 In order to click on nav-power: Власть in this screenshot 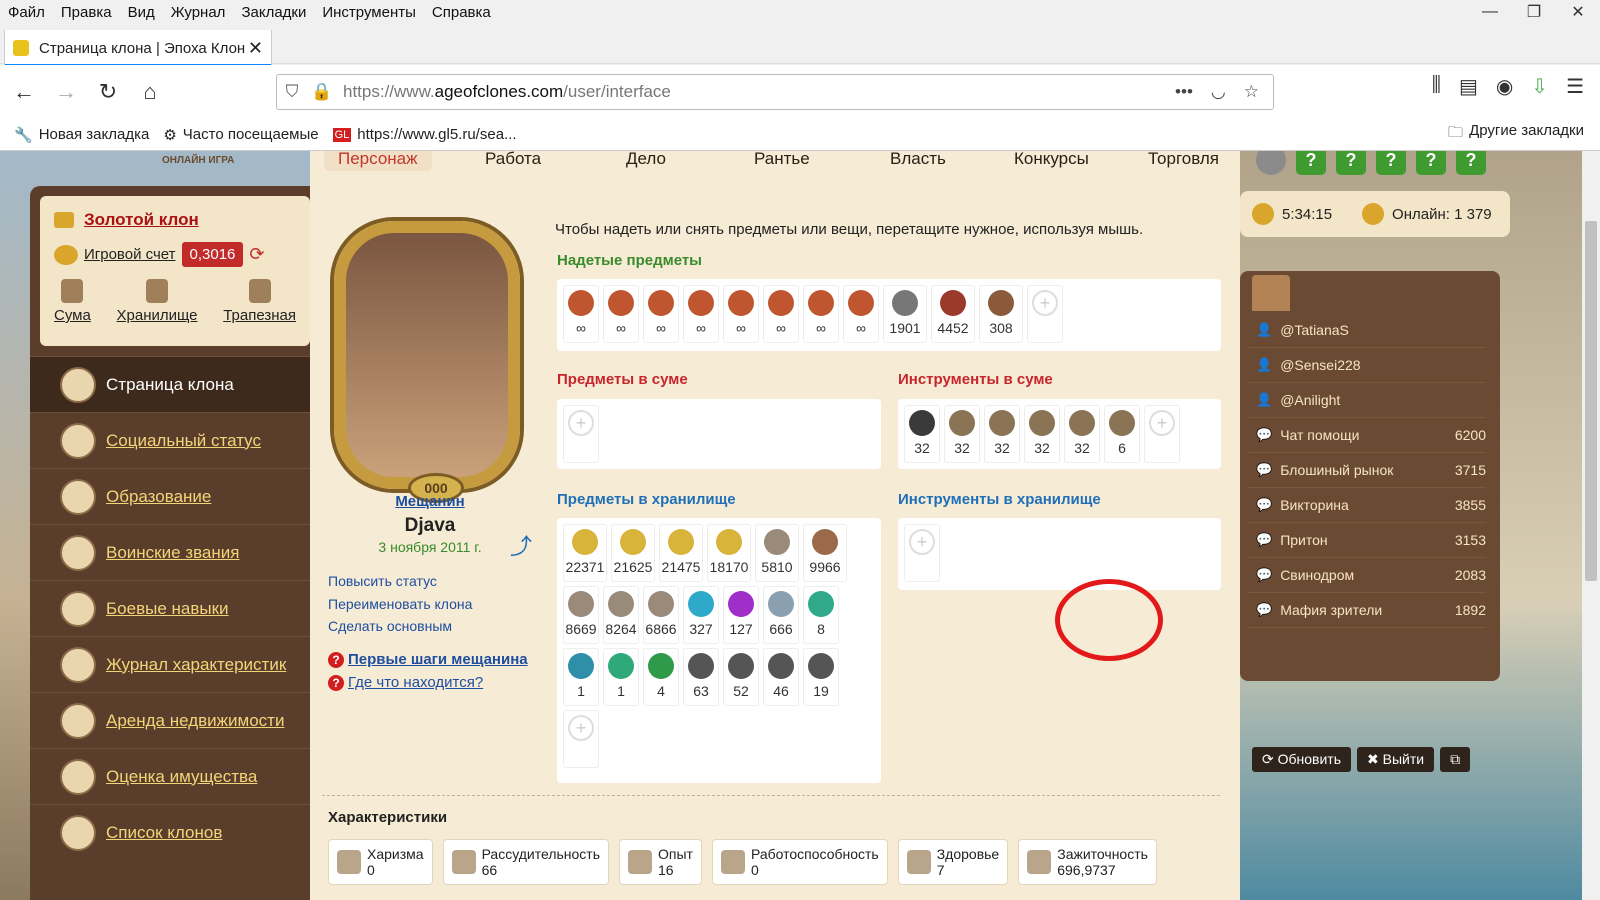, I will do `click(918, 160)`.